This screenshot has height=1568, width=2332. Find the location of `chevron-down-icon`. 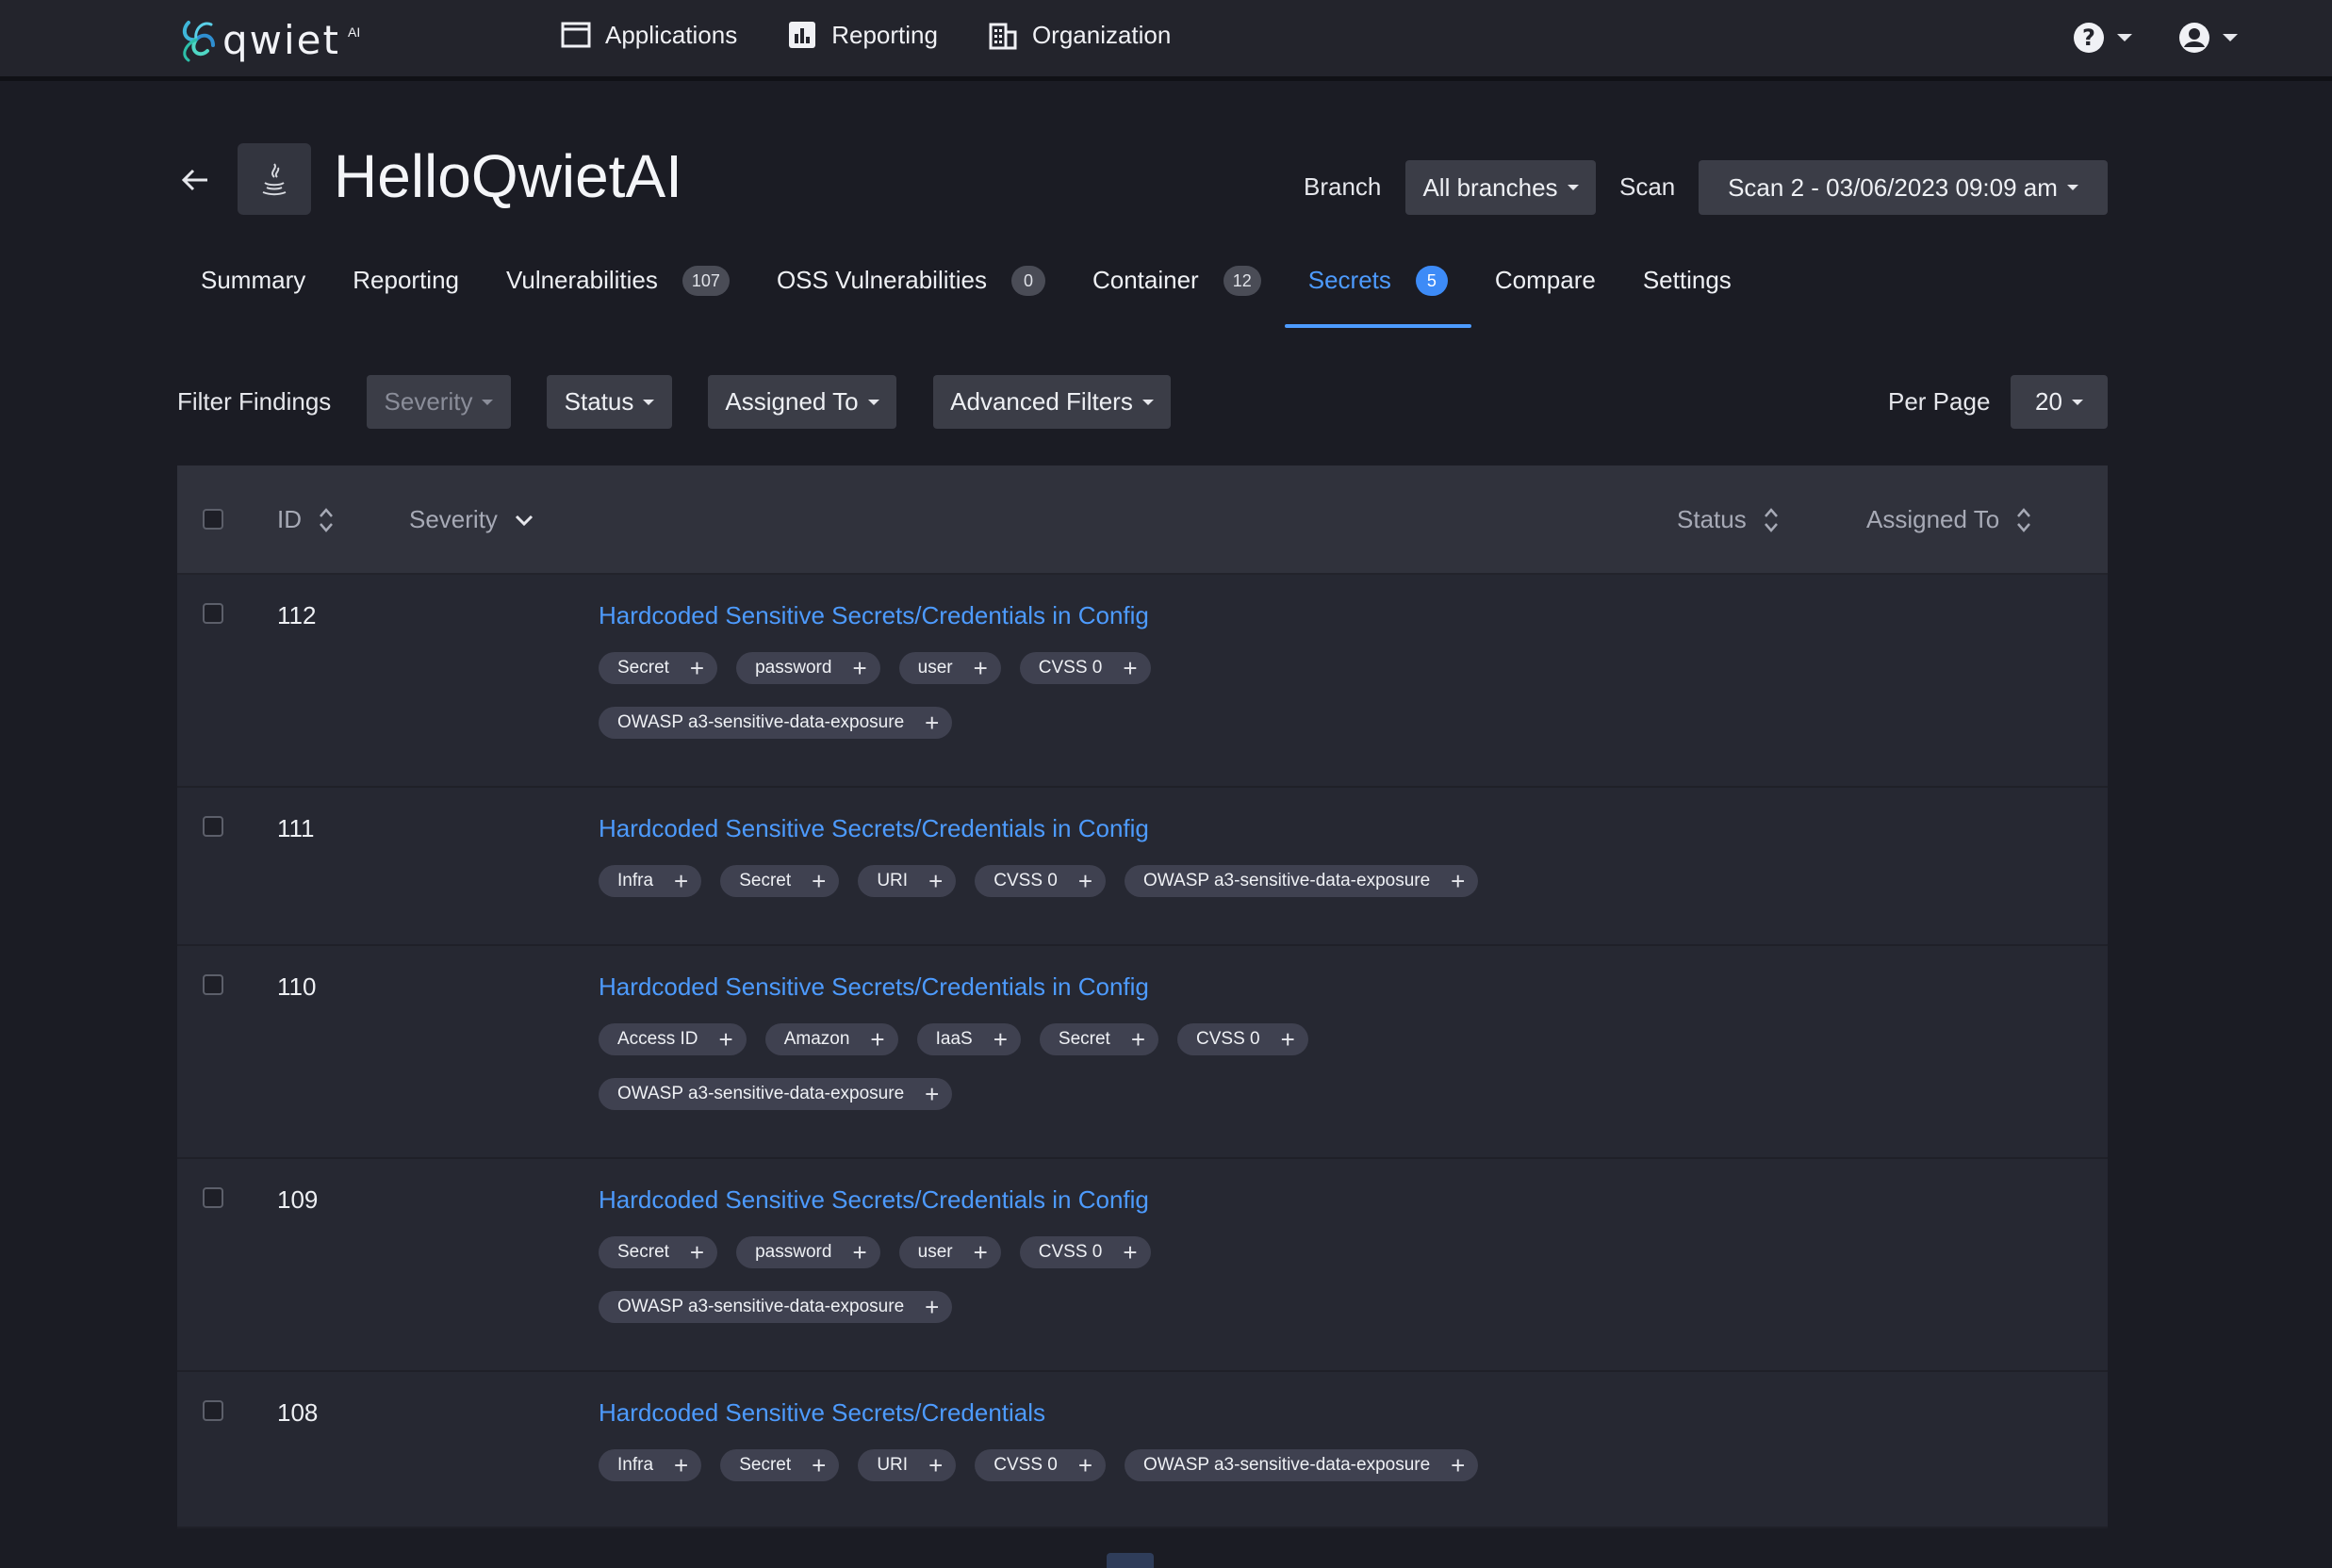

chevron-down-icon is located at coordinates (1573, 187).